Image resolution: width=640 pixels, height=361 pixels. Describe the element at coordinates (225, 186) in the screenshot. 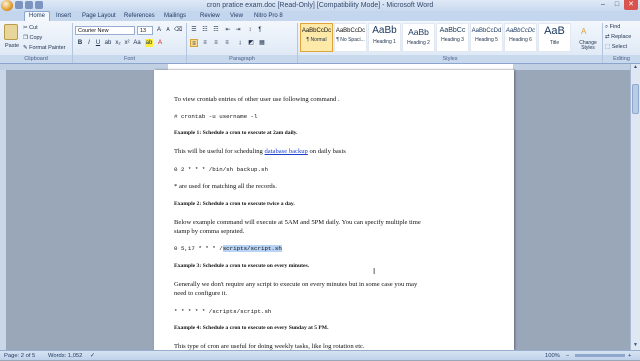

I see `paragraph: * are used for matching all the records.` at that location.